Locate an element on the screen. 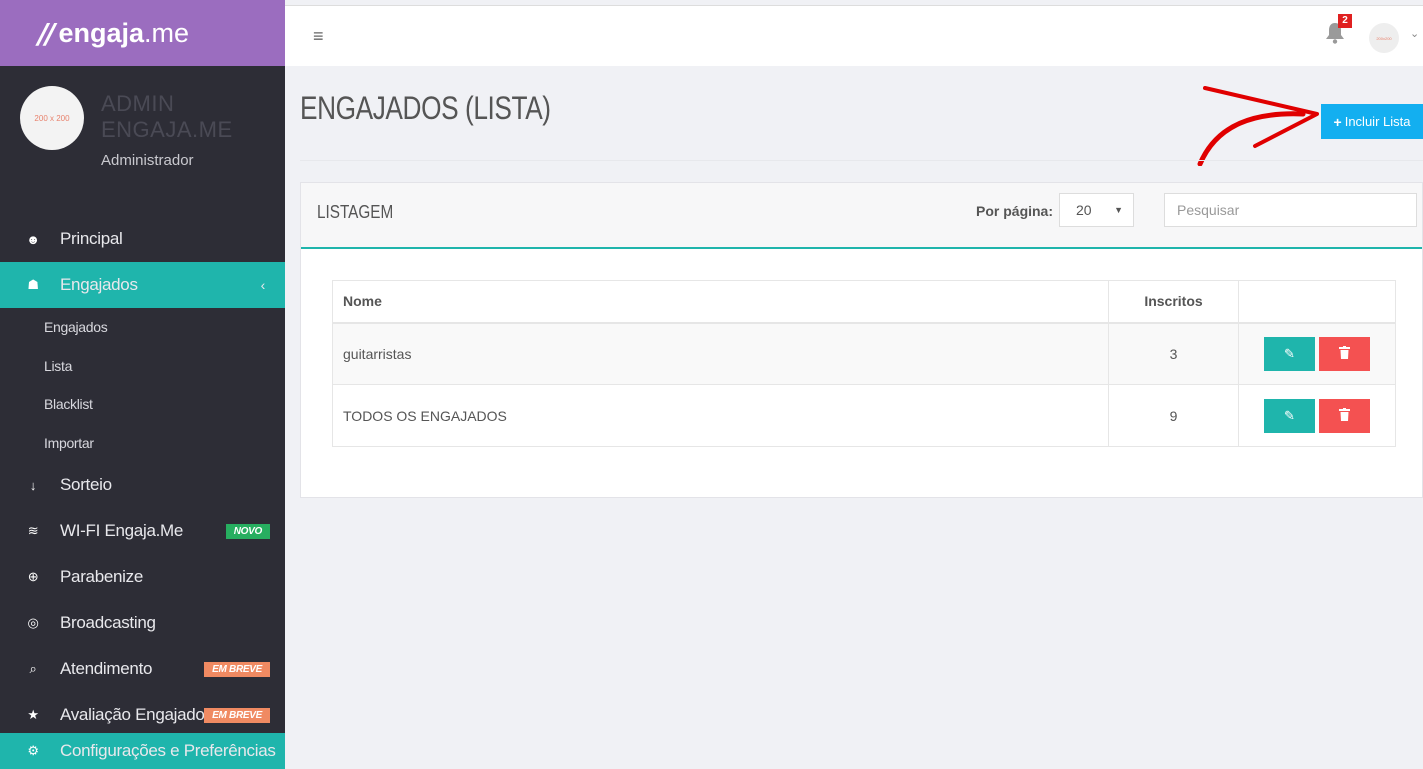 This screenshot has width=1423, height=769. user-name: ADMIN ENGAJA.ME is located at coordinates (167, 117).